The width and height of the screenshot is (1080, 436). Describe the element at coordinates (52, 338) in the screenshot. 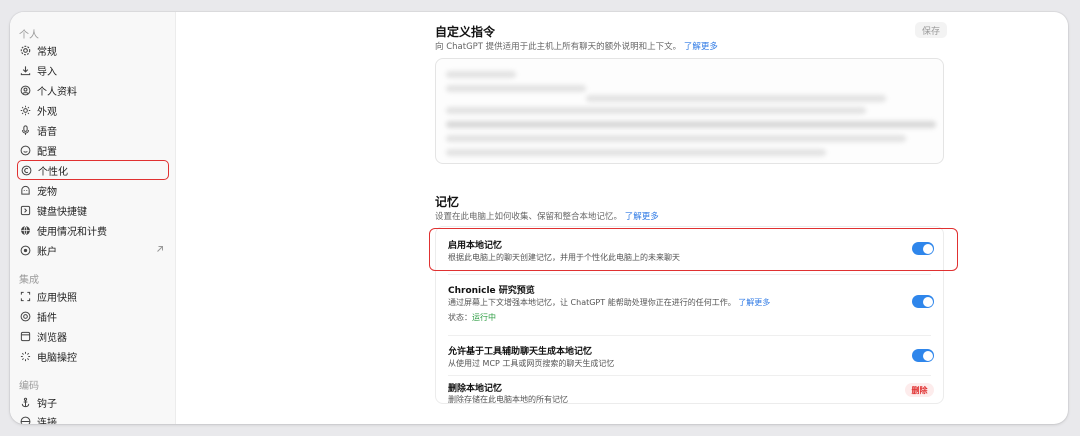

I see `sidebar-item-label: 浏览器` at that location.